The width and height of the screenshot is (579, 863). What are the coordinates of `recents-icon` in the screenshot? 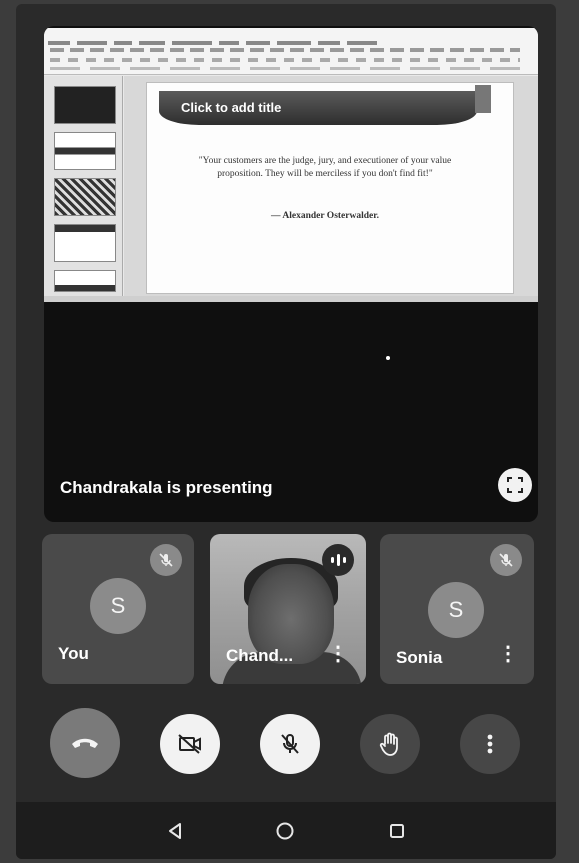 It's located at (397, 831).